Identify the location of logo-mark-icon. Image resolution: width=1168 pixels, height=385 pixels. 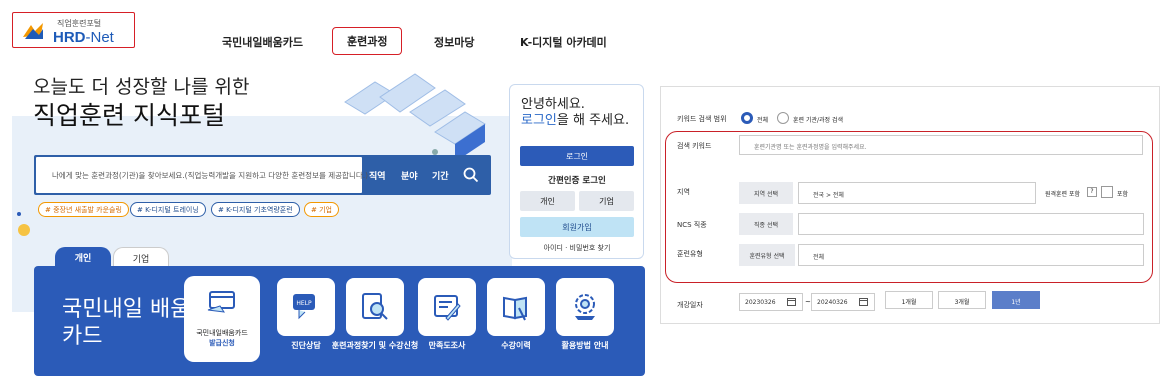
(33, 31).